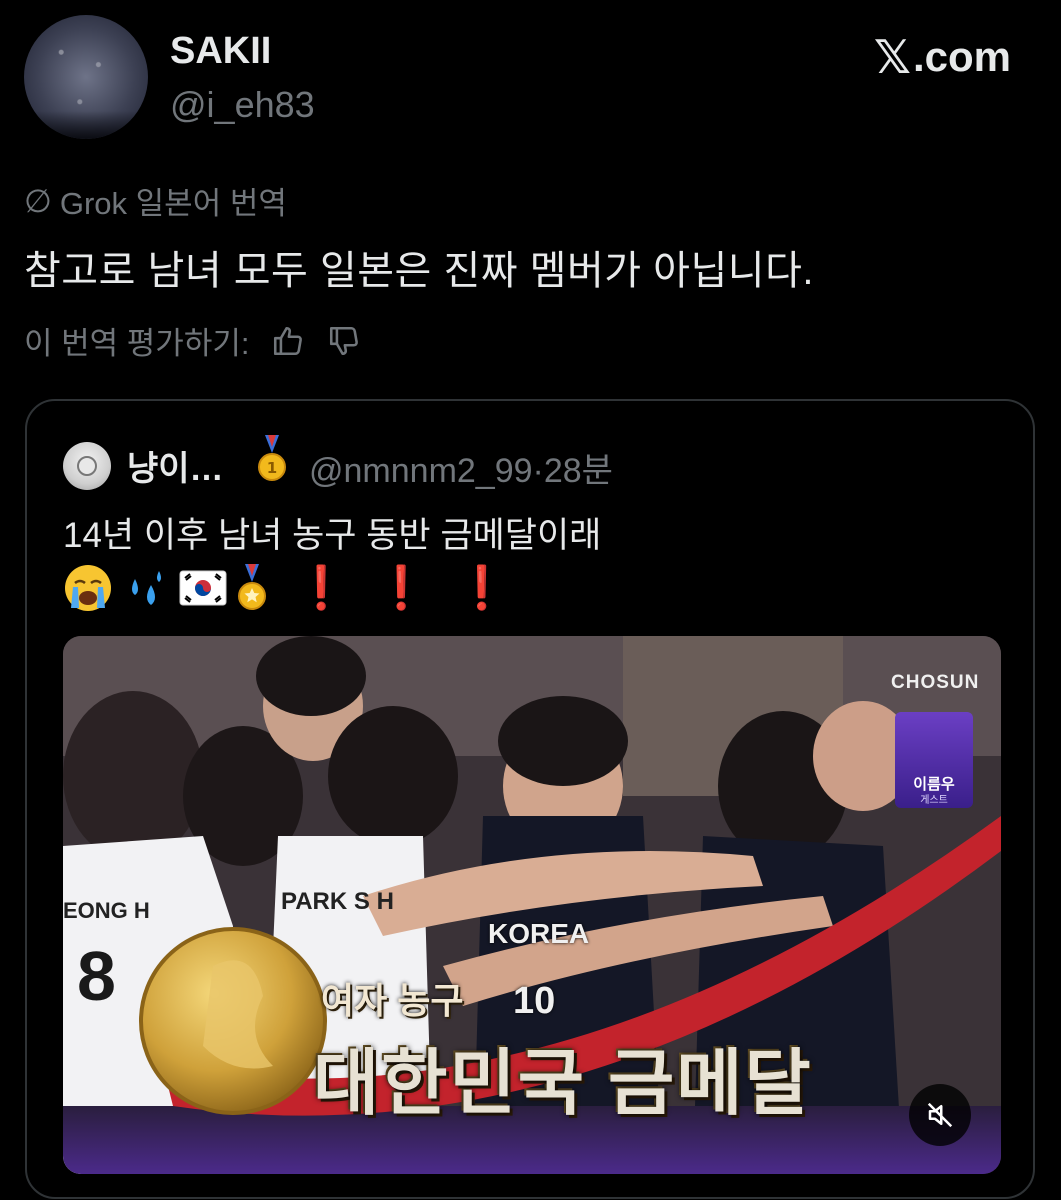  Describe the element at coordinates (203, 588) in the screenshot. I see `korea-flag-icon` at that location.